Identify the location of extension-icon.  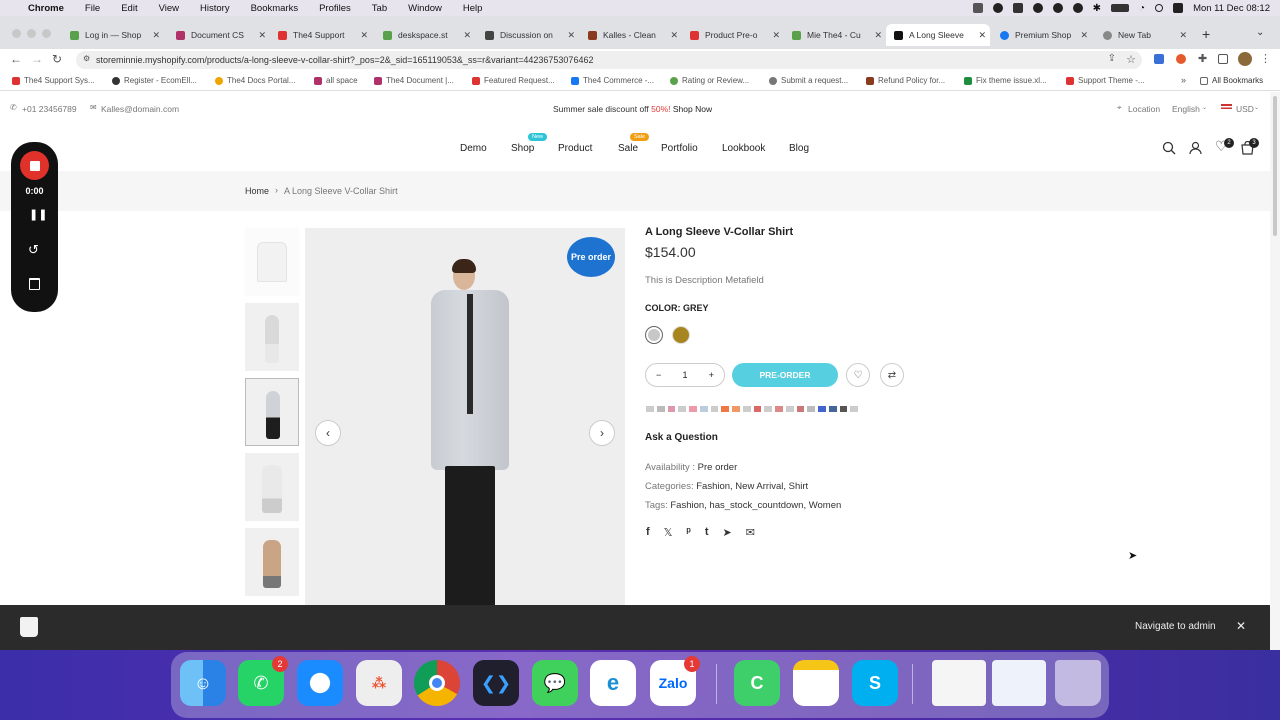
(1181, 59).